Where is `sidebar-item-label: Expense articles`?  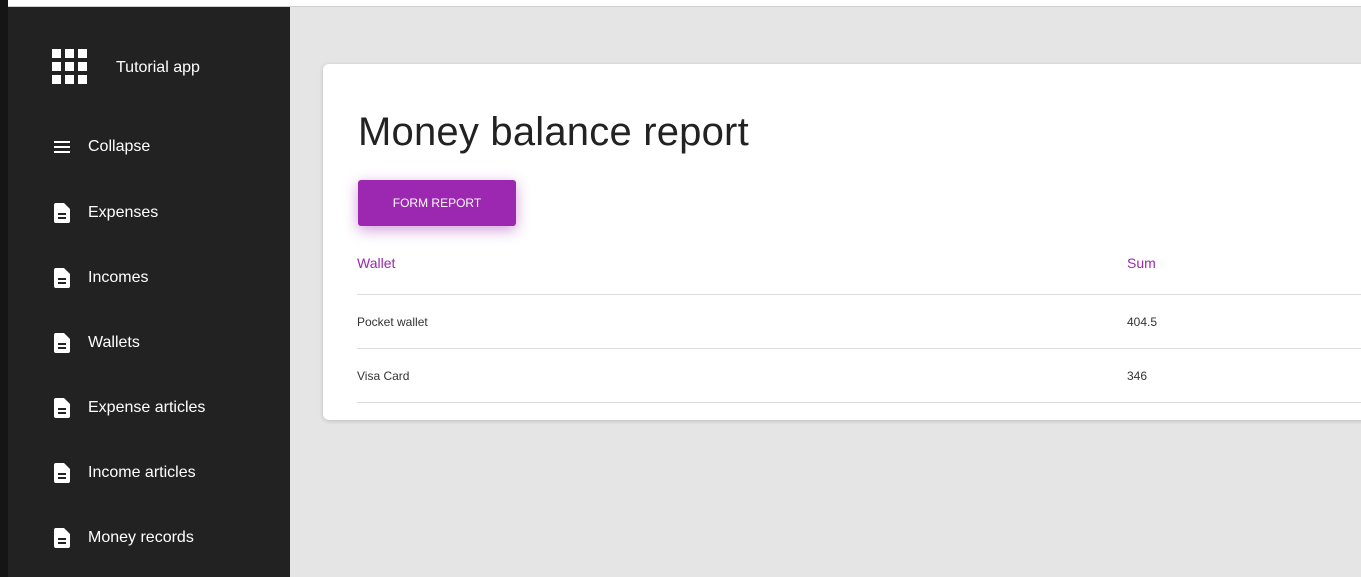
sidebar-item-label: Expense articles is located at coordinates (147, 407).